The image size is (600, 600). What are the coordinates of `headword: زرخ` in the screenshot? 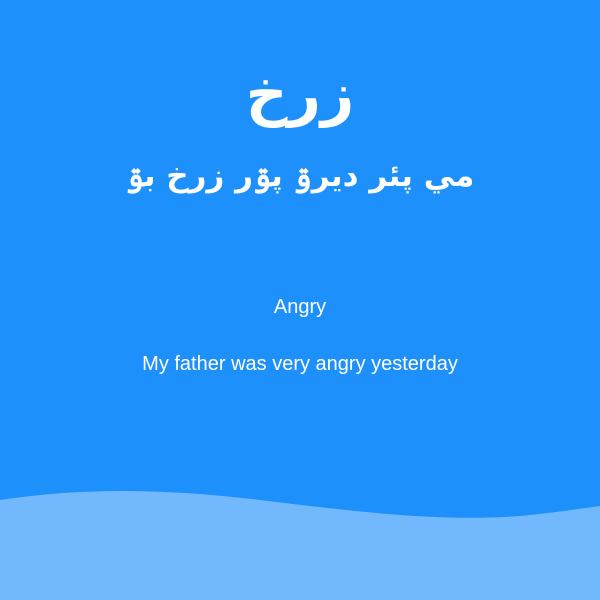 It's located at (300, 94).